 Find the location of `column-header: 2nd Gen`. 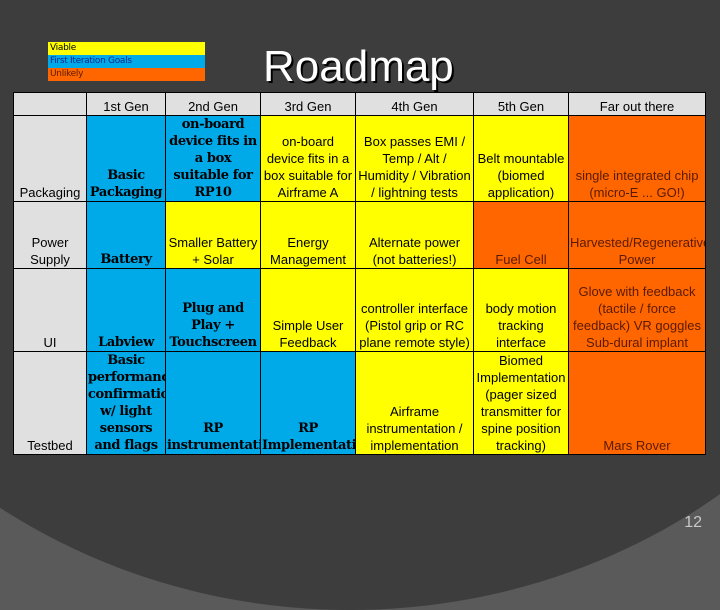

column-header: 2nd Gen is located at coordinates (213, 104).